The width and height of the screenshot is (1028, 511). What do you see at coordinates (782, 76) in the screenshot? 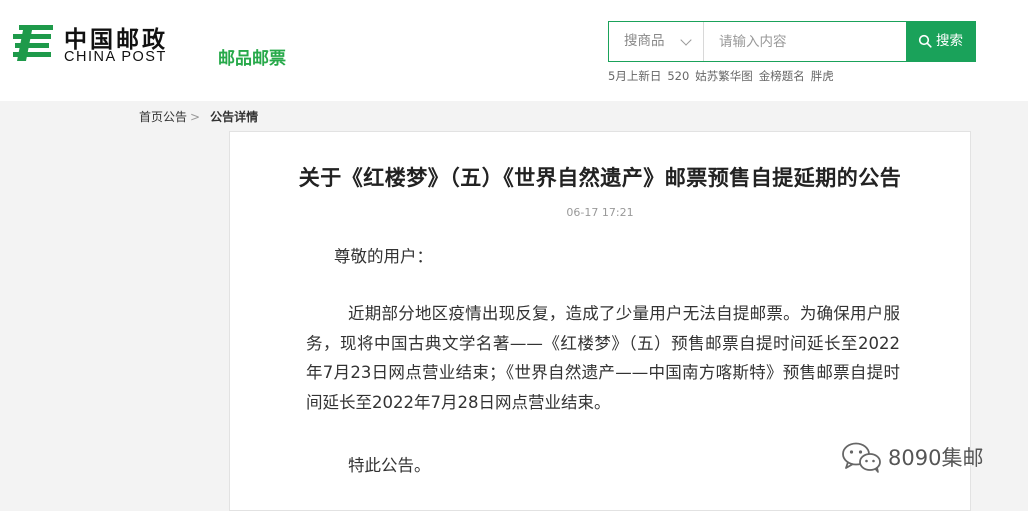
I see `hot-term: 金榜题名` at bounding box center [782, 76].